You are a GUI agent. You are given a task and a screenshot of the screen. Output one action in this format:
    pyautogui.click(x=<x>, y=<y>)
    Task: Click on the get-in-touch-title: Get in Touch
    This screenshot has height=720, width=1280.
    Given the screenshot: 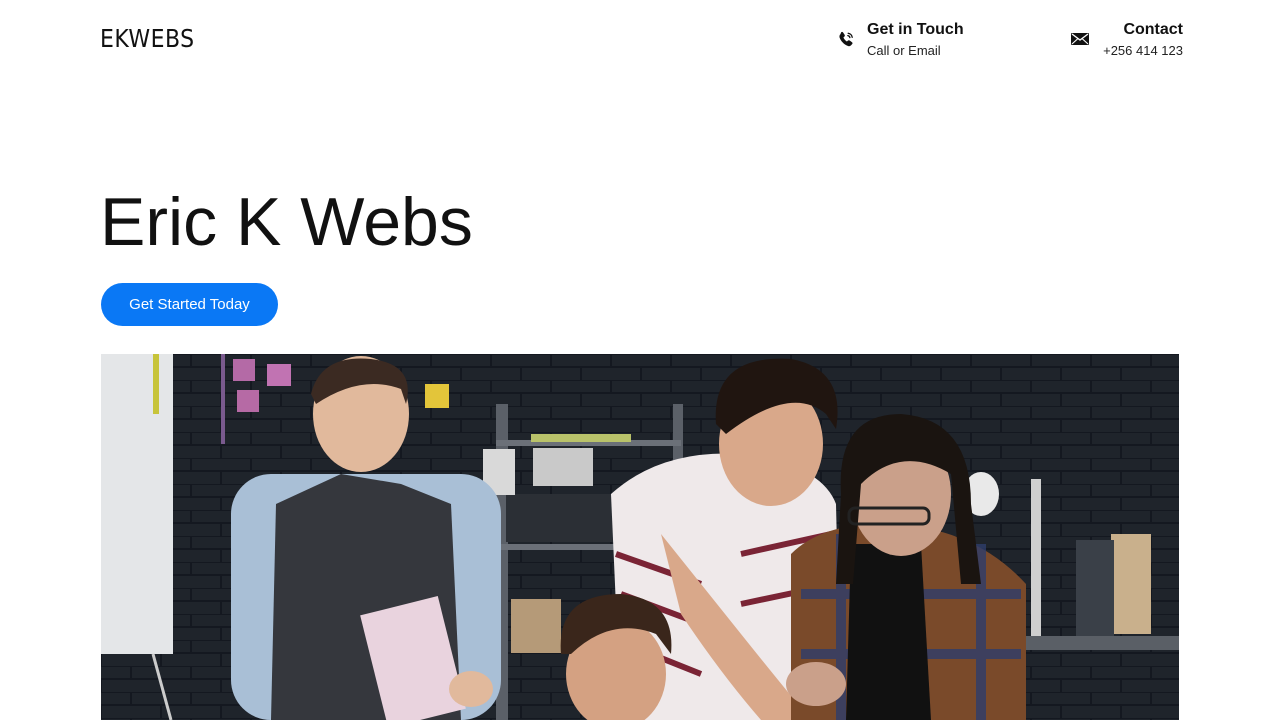 What is the action you would take?
    pyautogui.click(x=915, y=29)
    